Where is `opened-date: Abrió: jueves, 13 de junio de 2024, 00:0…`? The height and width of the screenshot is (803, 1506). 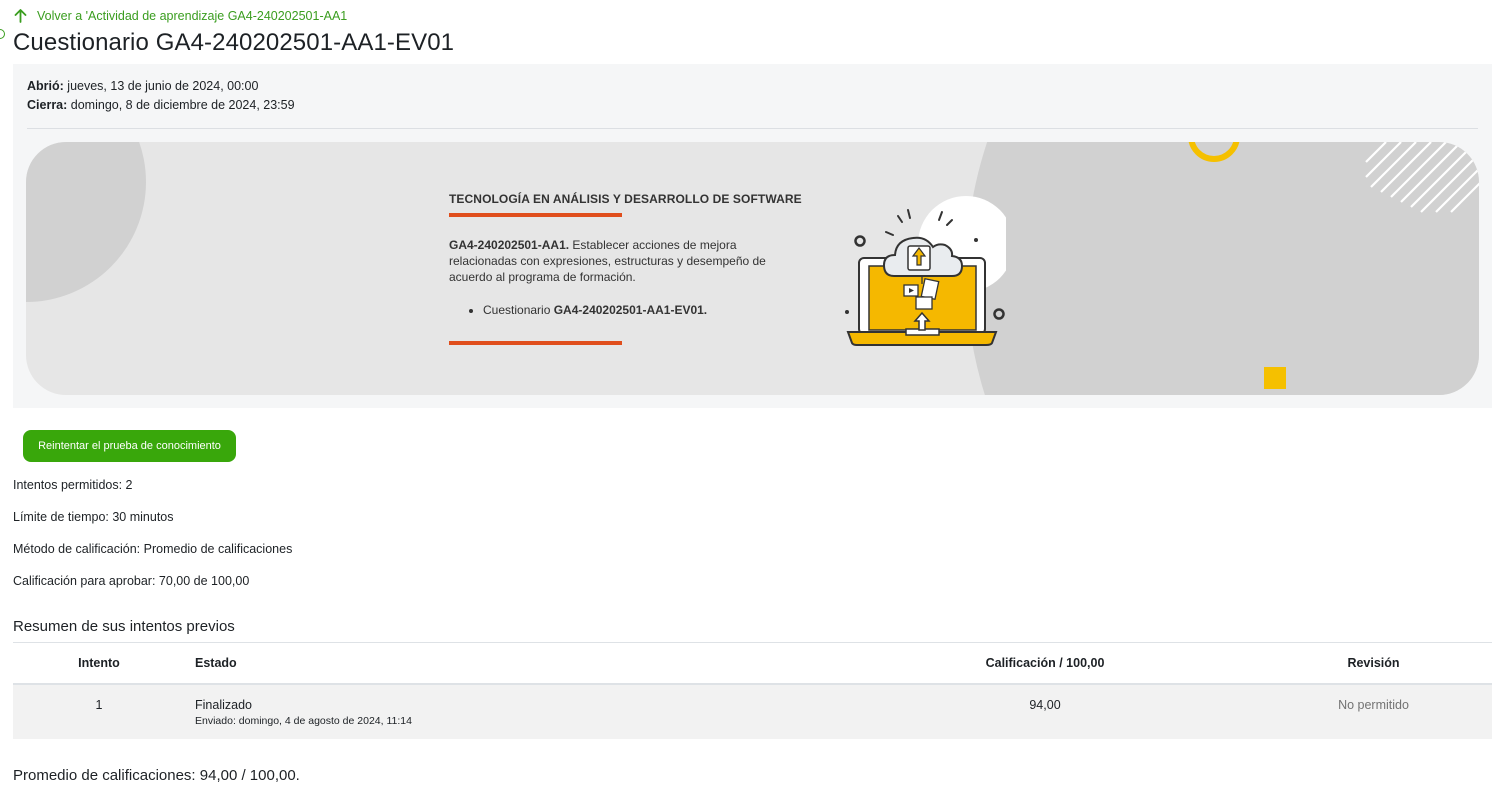 opened-date: Abrió: jueves, 13 de junio de 2024, 00:0… is located at coordinates (142, 86).